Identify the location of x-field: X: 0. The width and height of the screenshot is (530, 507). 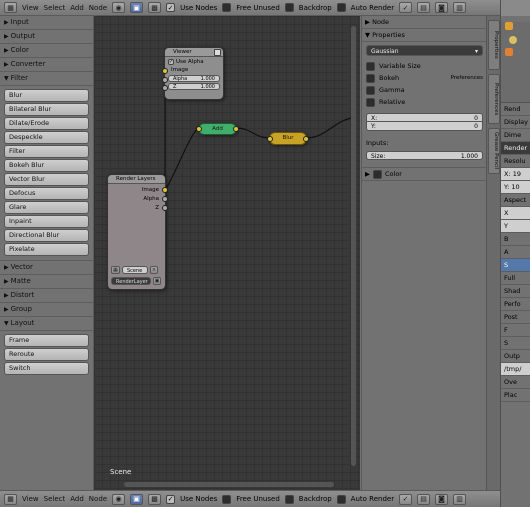
(424, 117).